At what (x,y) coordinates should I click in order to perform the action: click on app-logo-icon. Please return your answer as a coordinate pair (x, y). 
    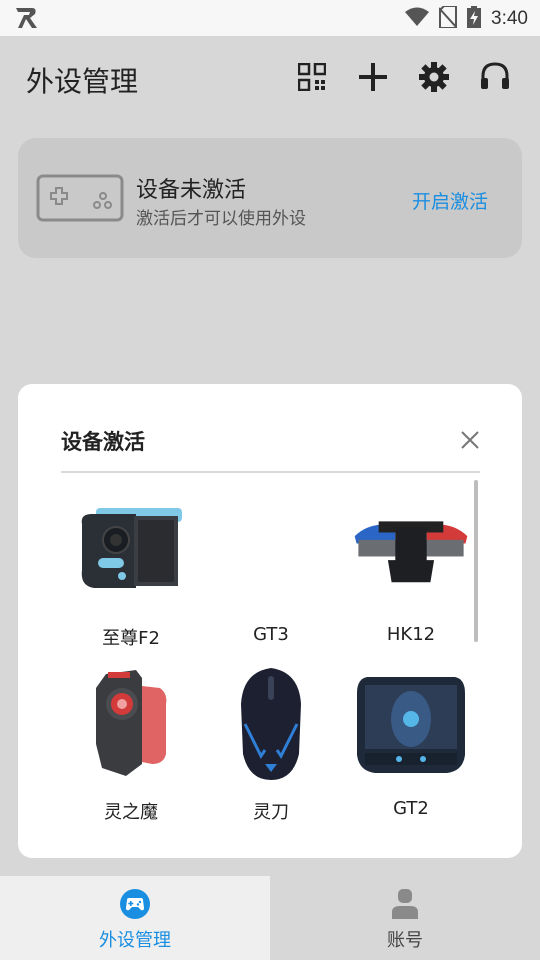
    Looking at the image, I should click on (27, 20).